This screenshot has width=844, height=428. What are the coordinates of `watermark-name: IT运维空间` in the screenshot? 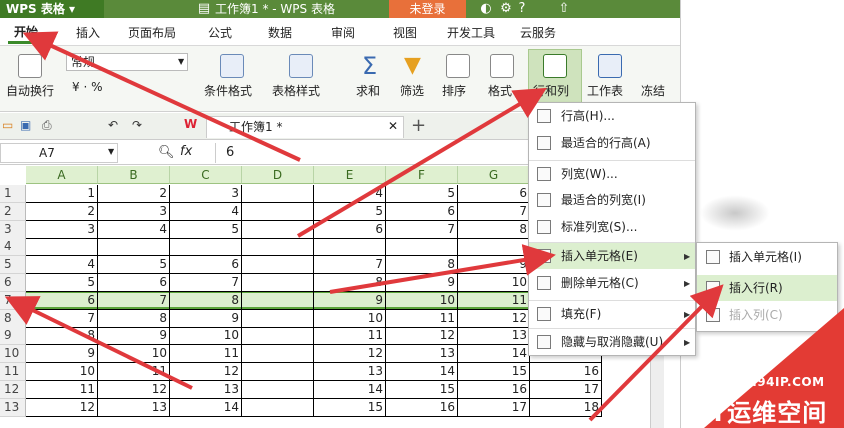 It's located at (764, 413).